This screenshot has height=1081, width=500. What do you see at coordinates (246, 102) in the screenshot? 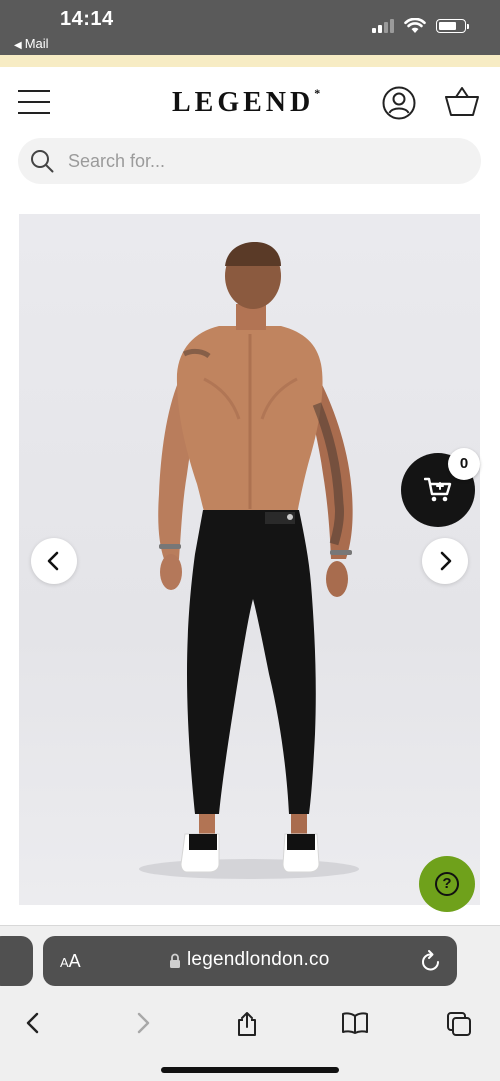
I see `site-logo: LEGEND*` at bounding box center [246, 102].